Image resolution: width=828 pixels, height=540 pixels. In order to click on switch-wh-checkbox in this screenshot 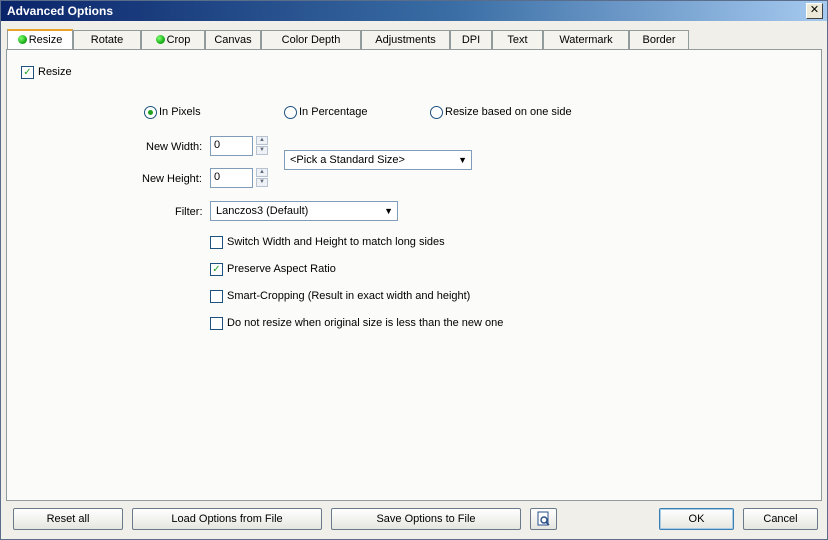, I will do `click(216, 242)`.